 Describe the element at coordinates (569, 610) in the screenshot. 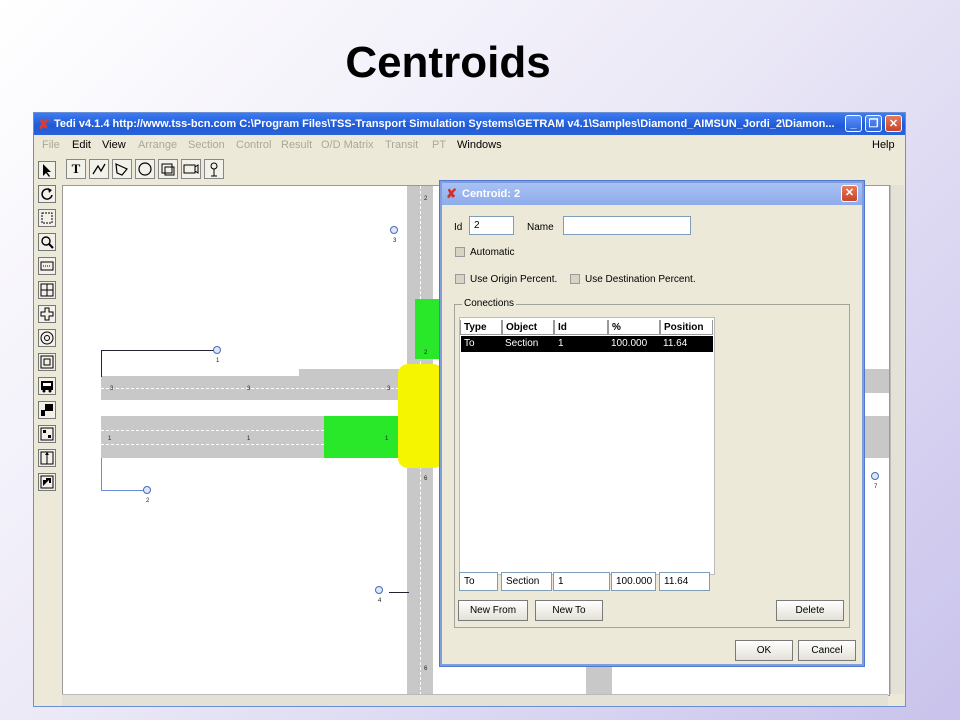

I see `new-to-button: New To` at that location.